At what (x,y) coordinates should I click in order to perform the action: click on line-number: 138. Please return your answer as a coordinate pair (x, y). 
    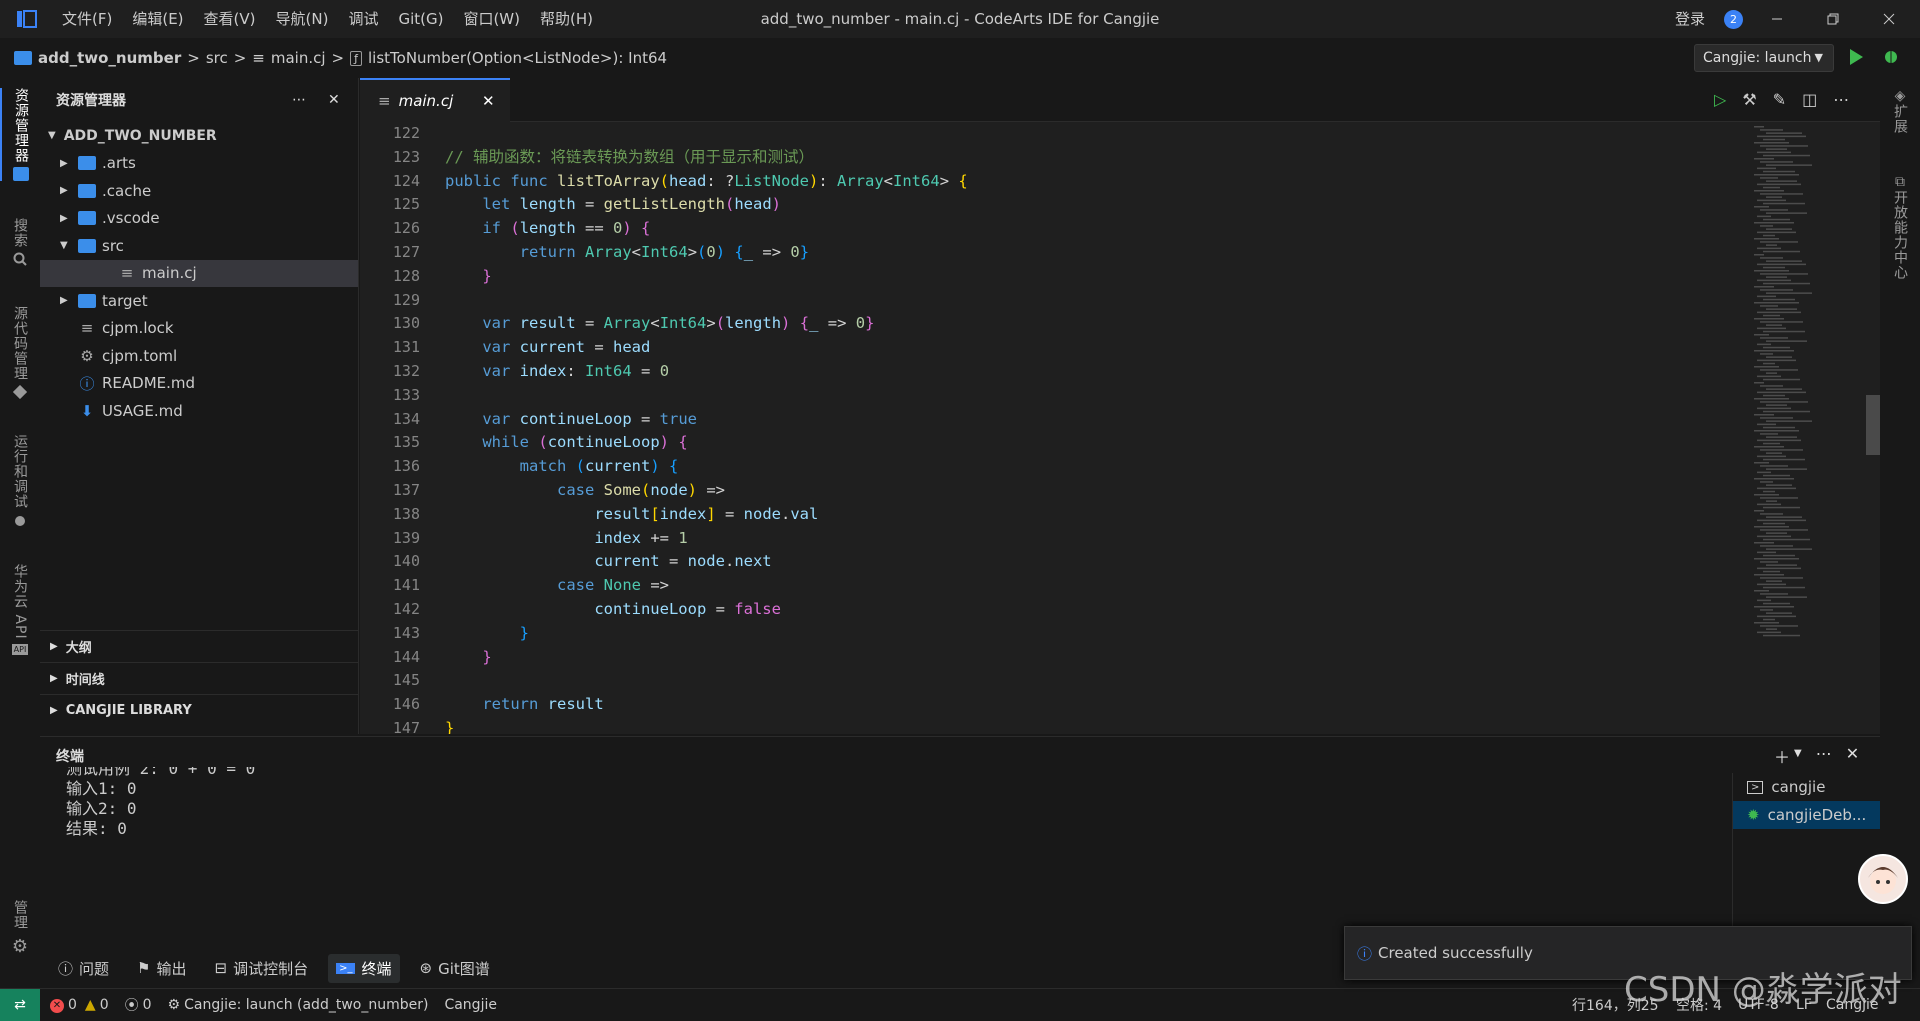
    Looking at the image, I should click on (406, 513).